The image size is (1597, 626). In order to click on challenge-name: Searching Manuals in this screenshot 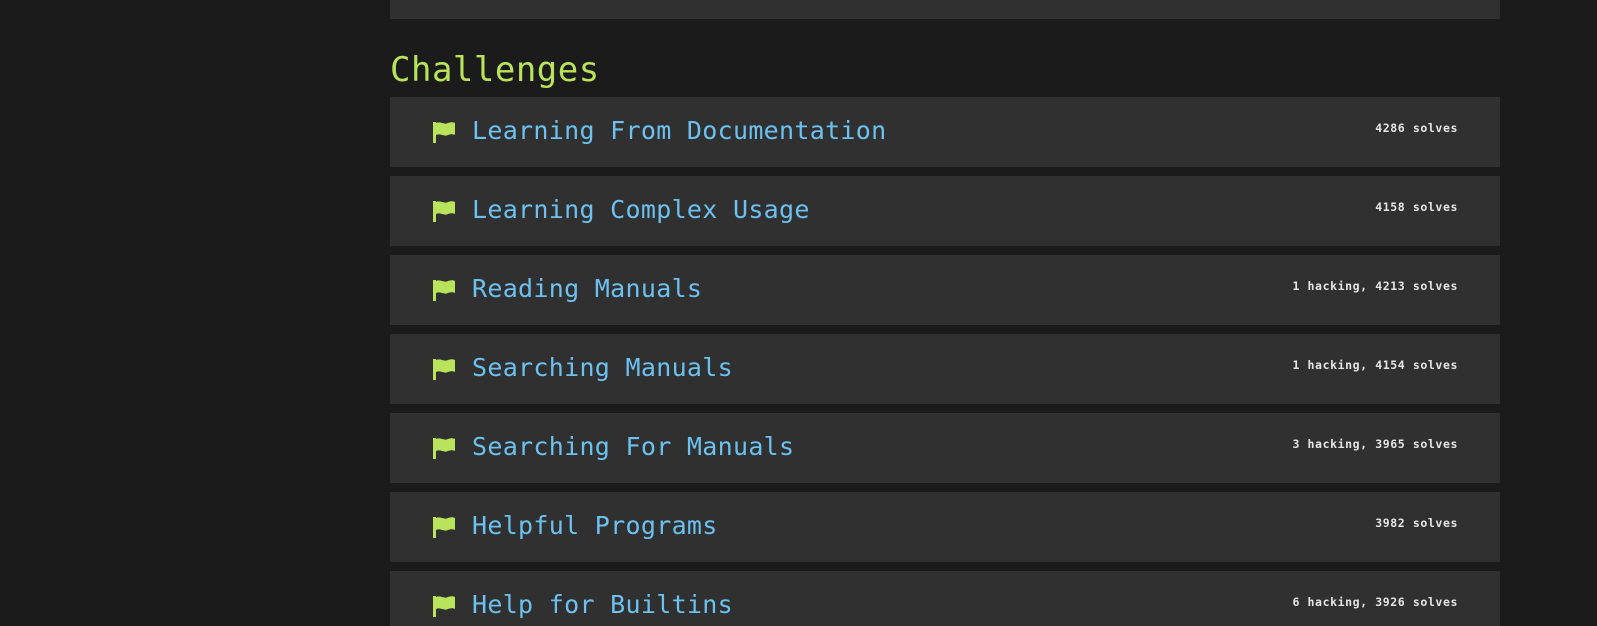, I will do `click(602, 368)`.